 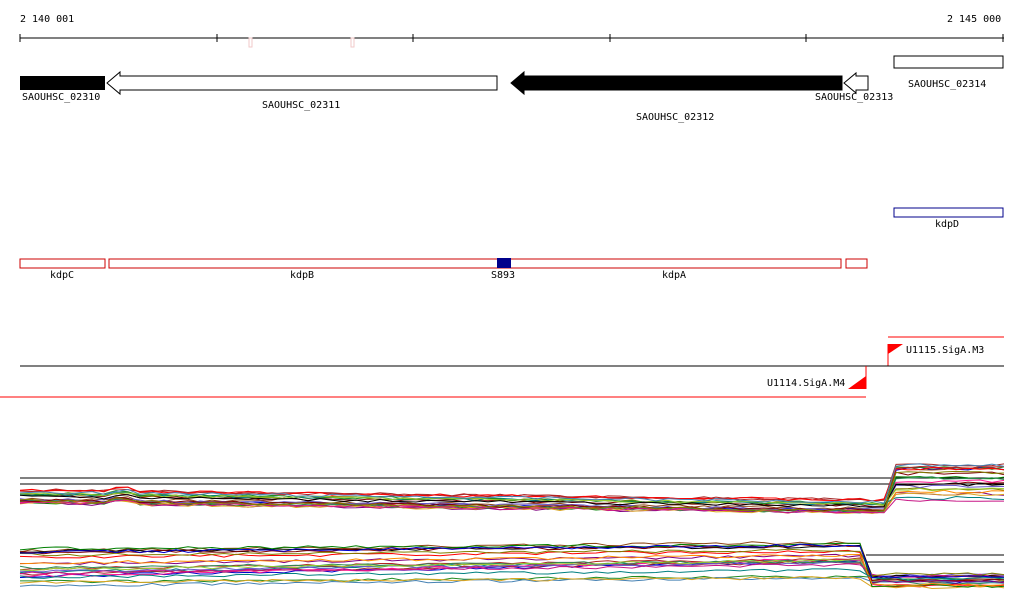 What do you see at coordinates (512, 565) in the screenshot?
I see `expression-track-reverse` at bounding box center [512, 565].